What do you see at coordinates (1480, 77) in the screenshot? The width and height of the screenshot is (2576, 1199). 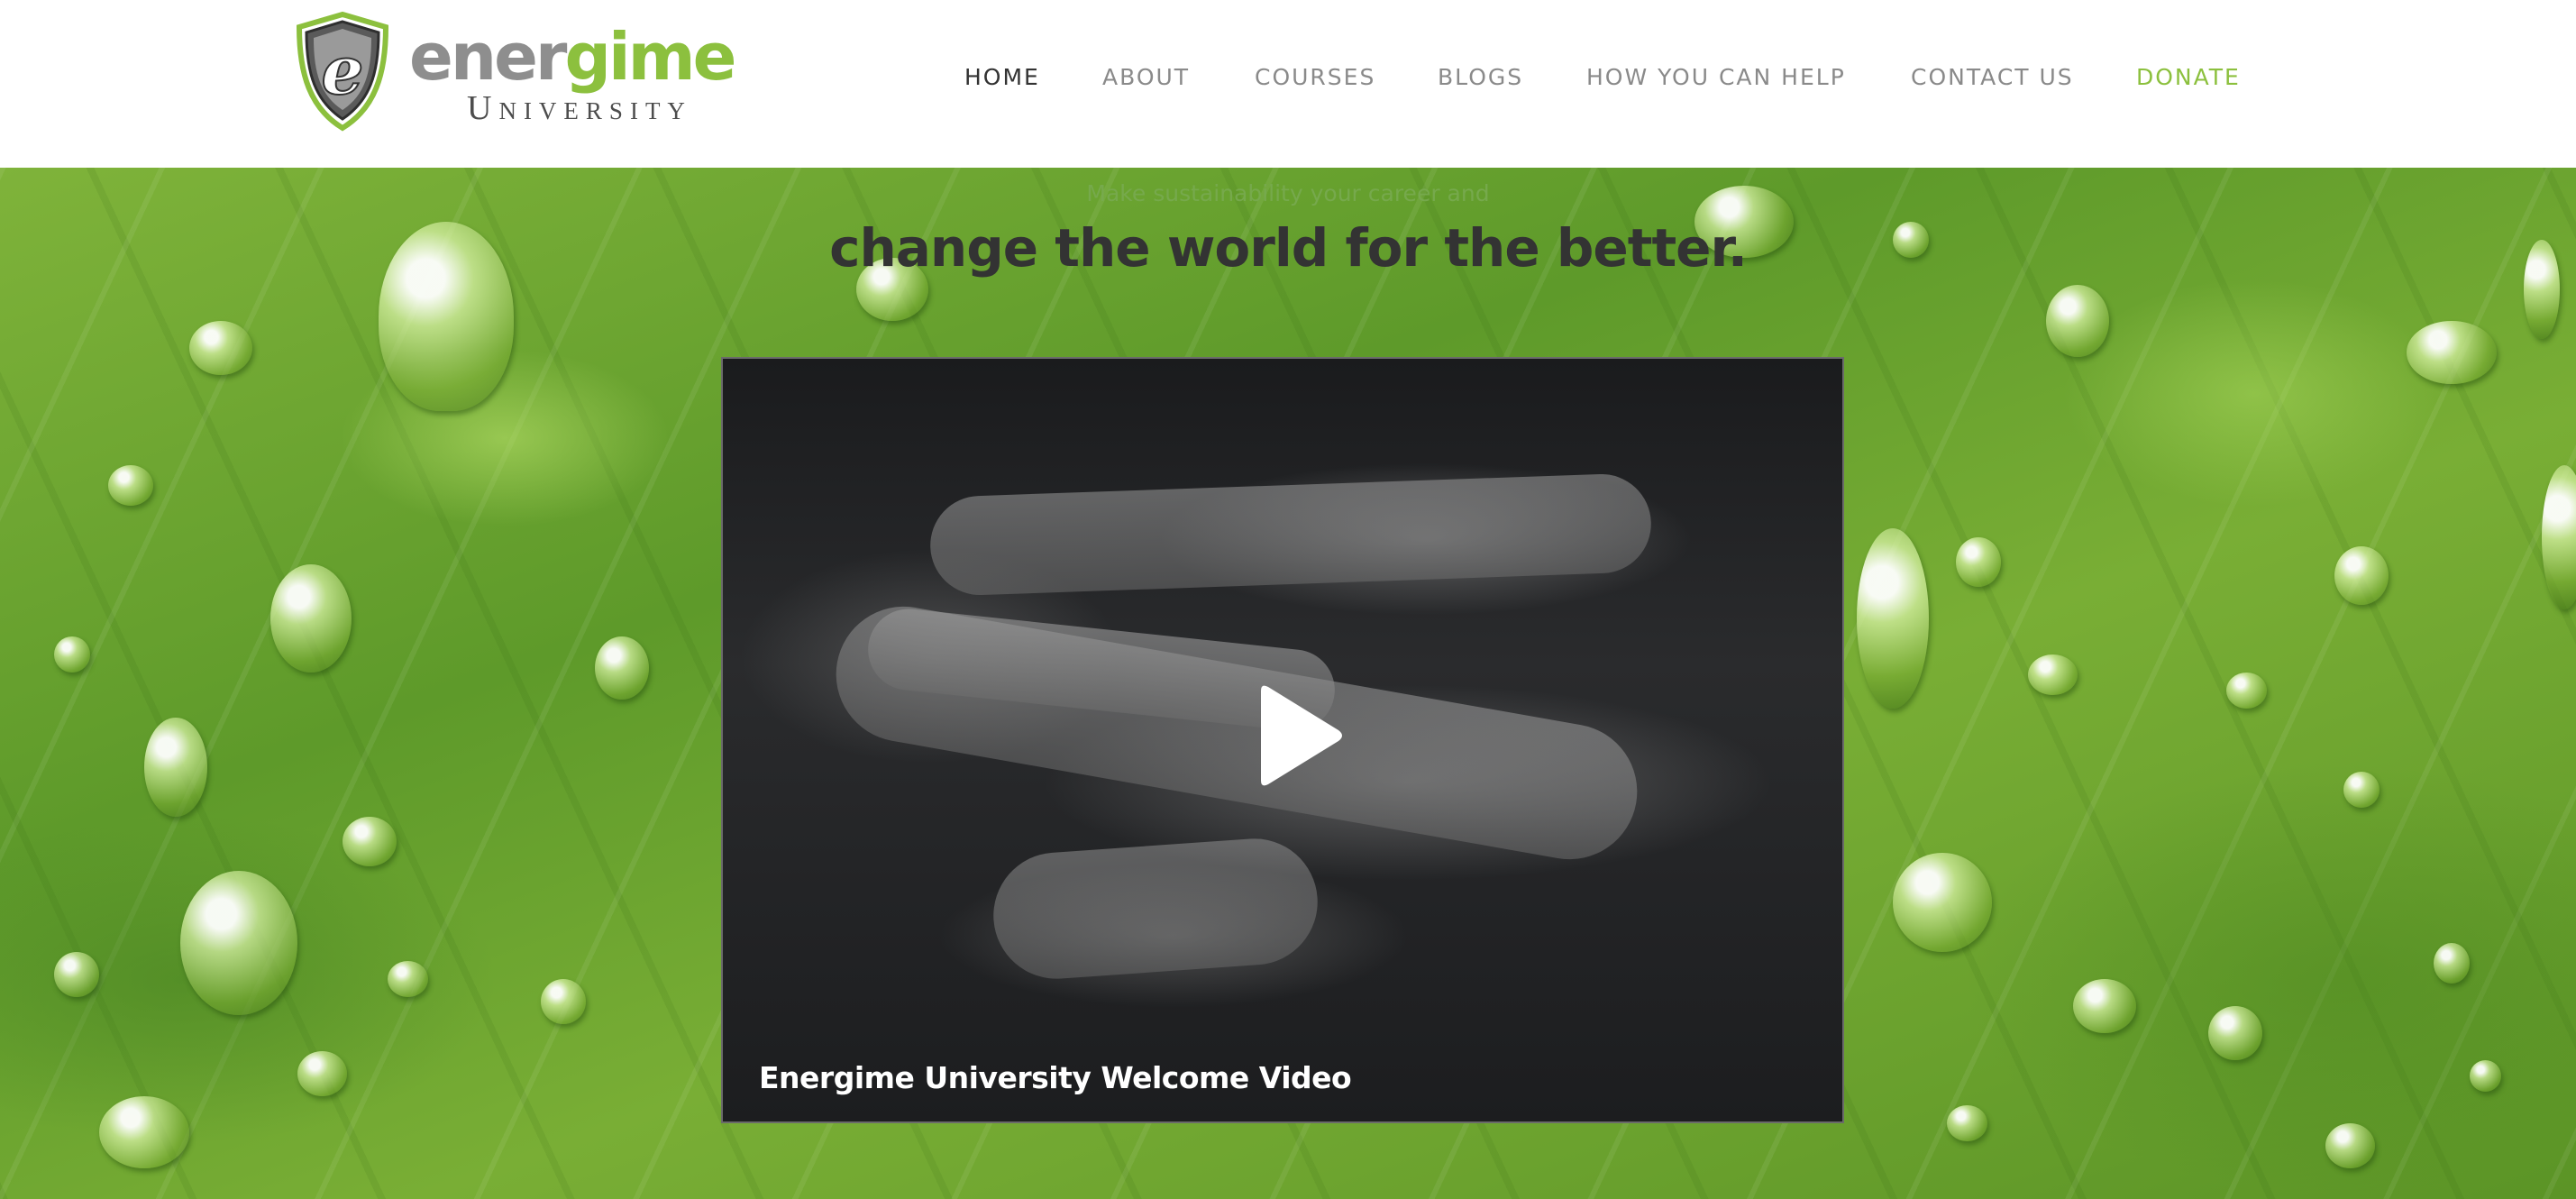 I see `nav-blogs: BLOGS` at bounding box center [1480, 77].